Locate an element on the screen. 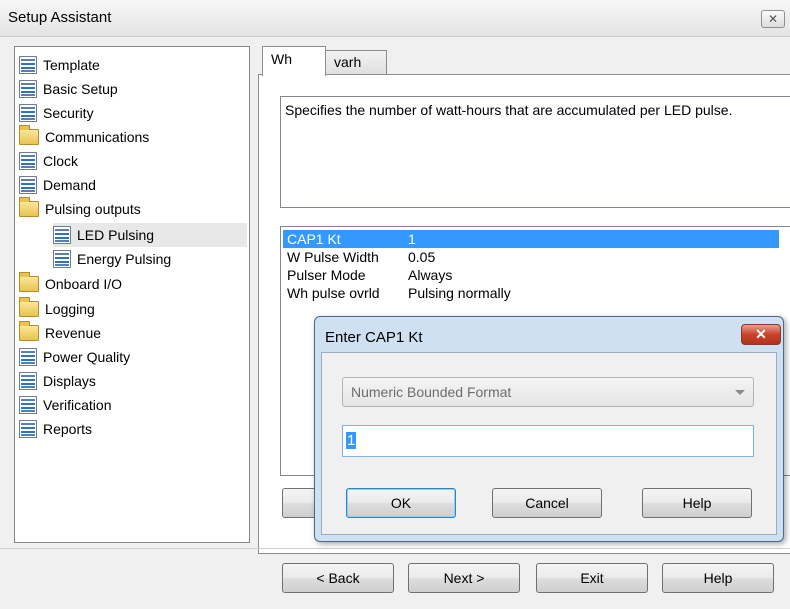 The width and height of the screenshot is (790, 609). exit-button: Exit is located at coordinates (592, 578).